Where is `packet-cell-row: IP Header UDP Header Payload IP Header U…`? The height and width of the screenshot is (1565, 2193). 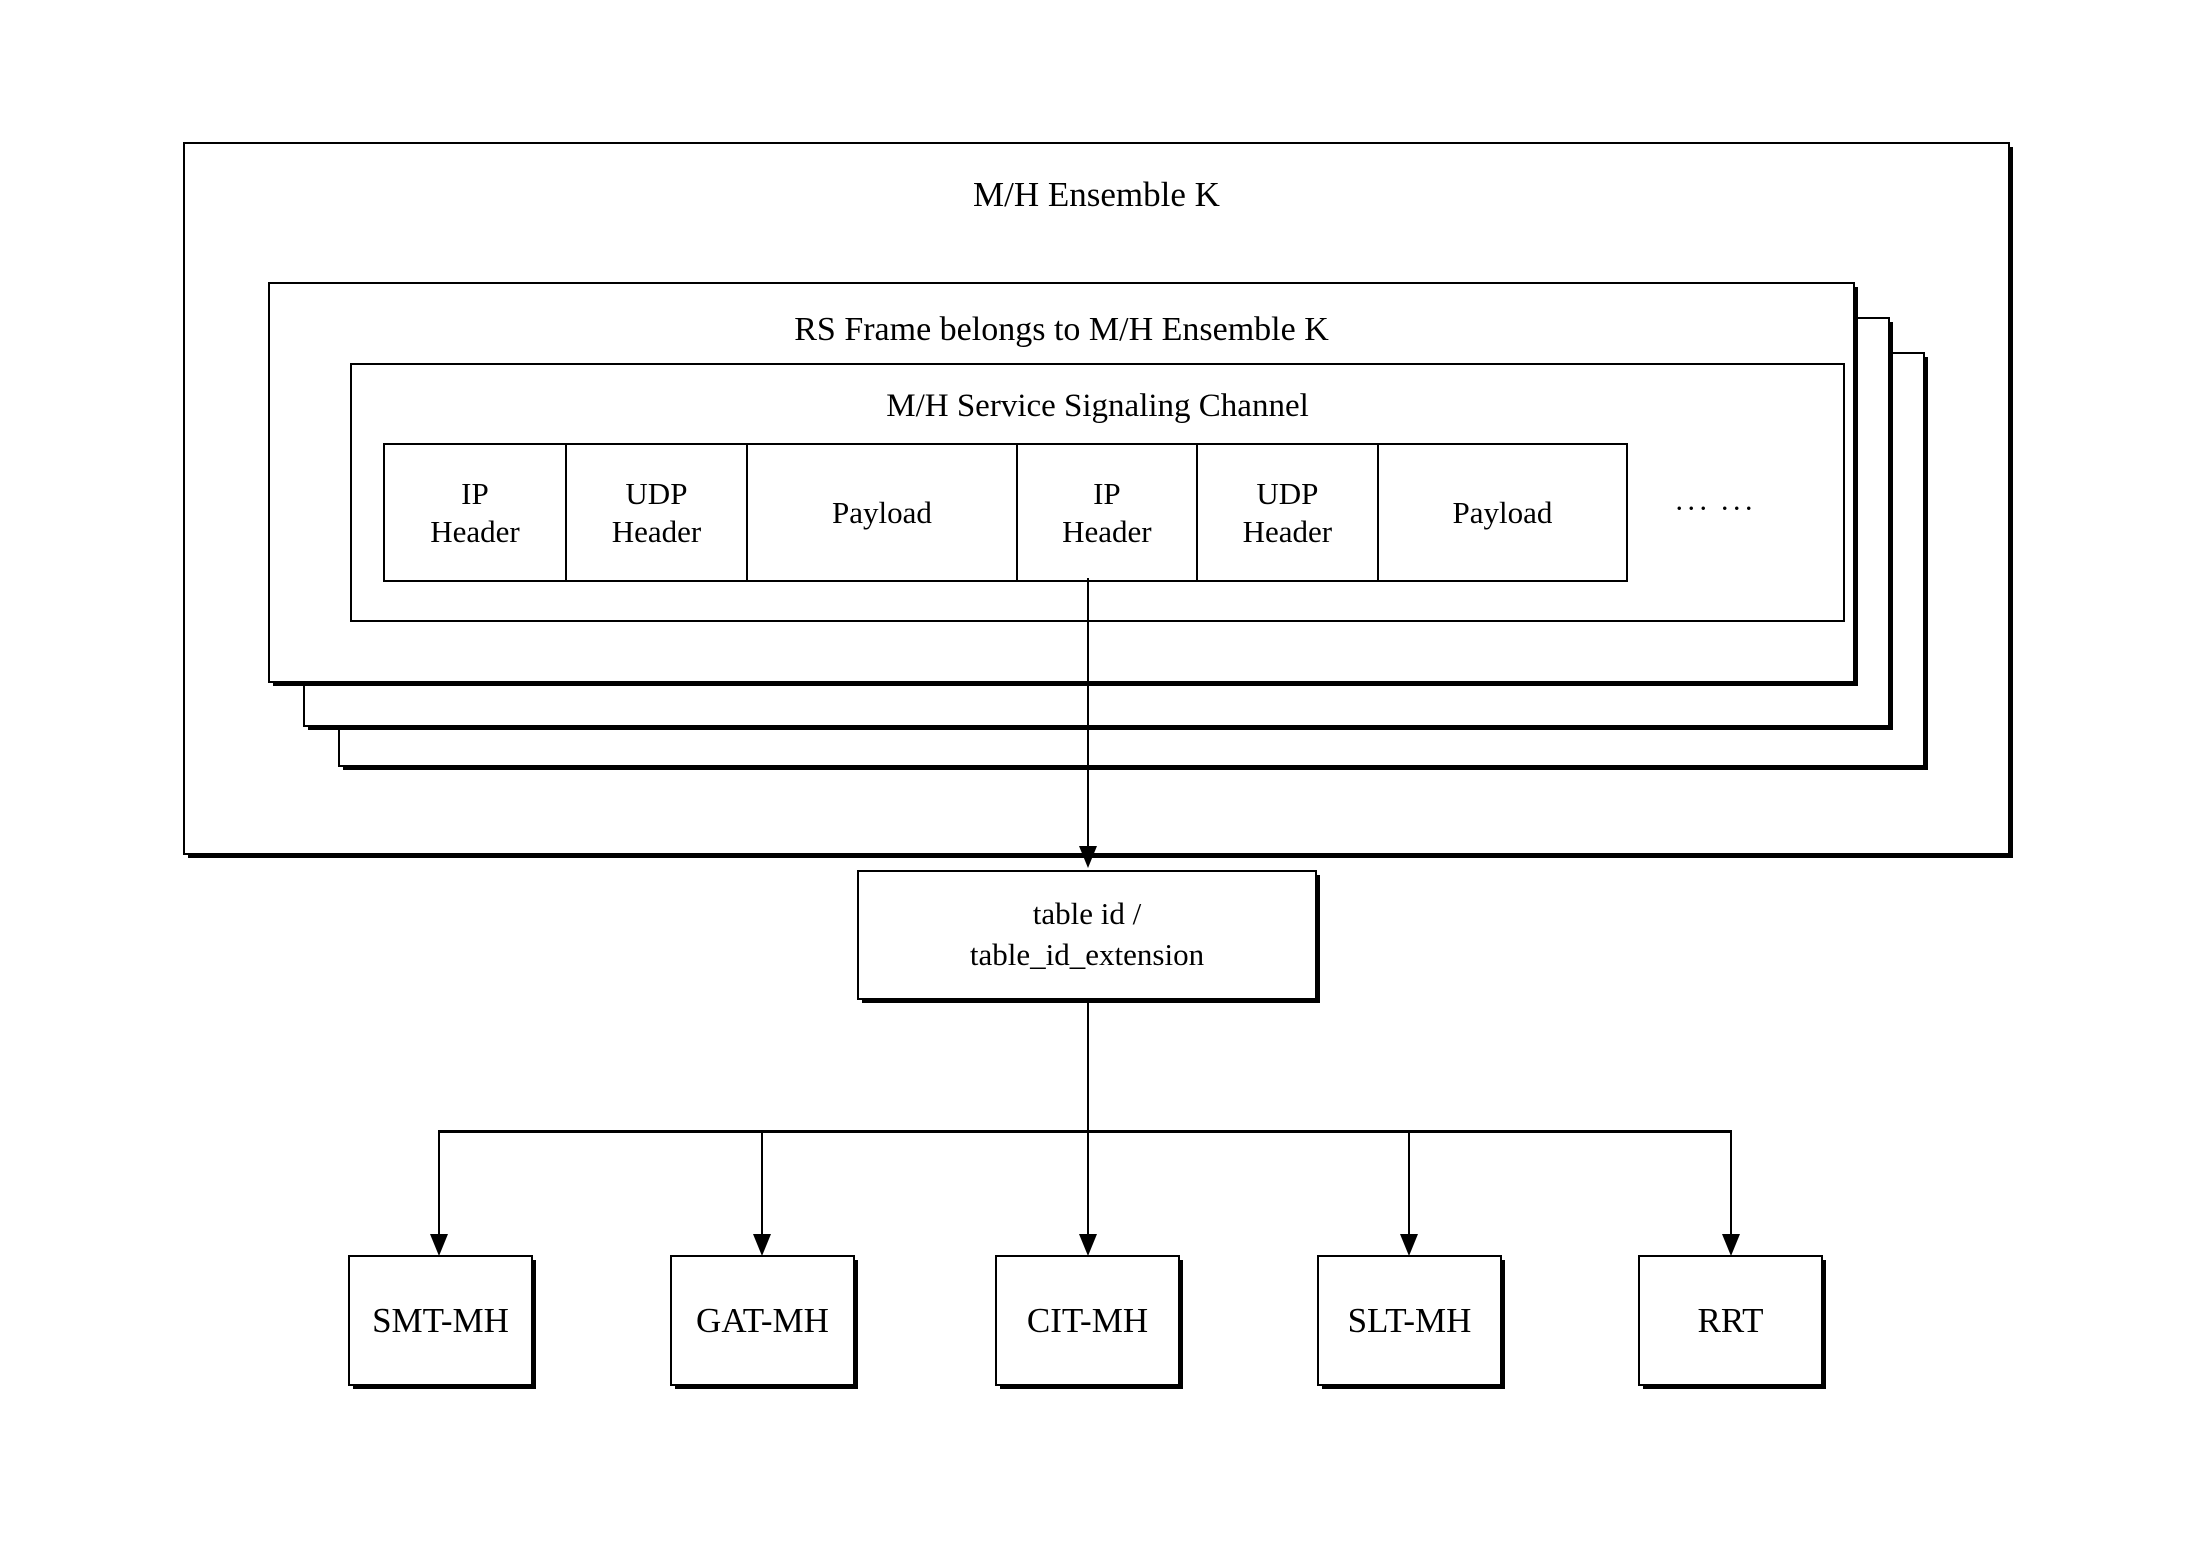
packet-cell-row: IP Header UDP Header Payload IP Header U… is located at coordinates (1005, 512).